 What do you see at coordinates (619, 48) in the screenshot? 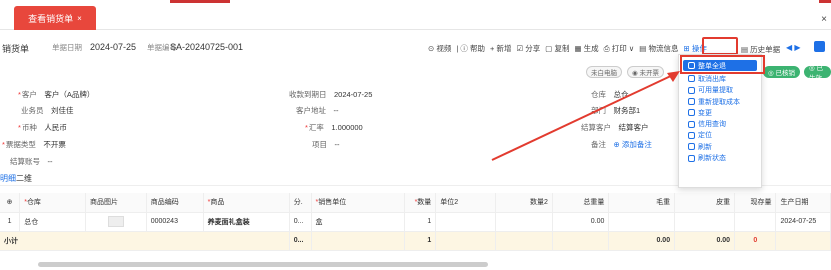
I see `print-button: ⎙ 打印 ∨` at bounding box center [619, 48].